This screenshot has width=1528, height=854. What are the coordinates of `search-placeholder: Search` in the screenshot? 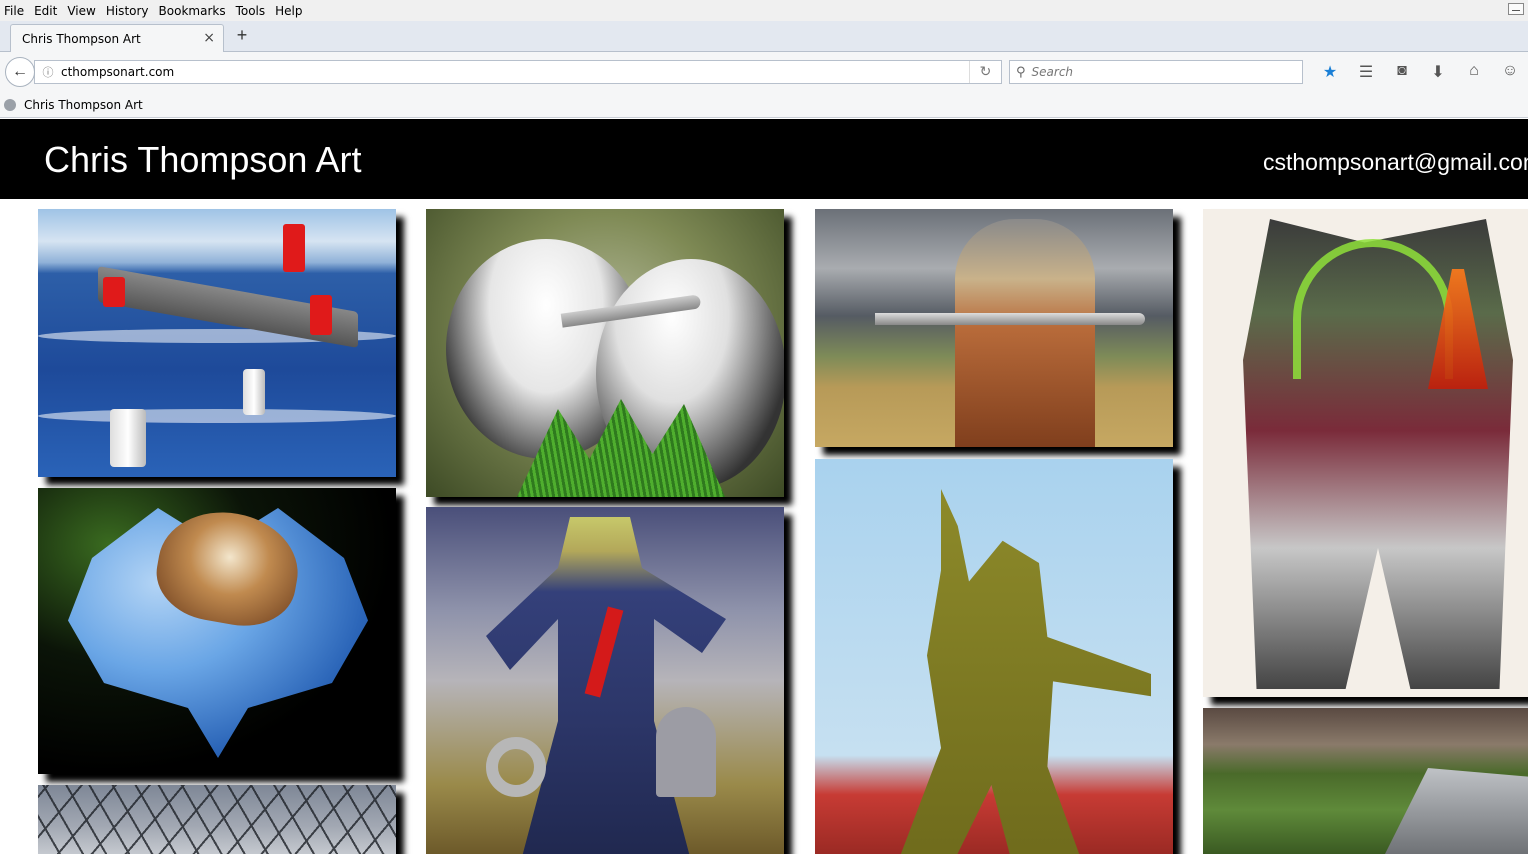 It's located at (1052, 72).